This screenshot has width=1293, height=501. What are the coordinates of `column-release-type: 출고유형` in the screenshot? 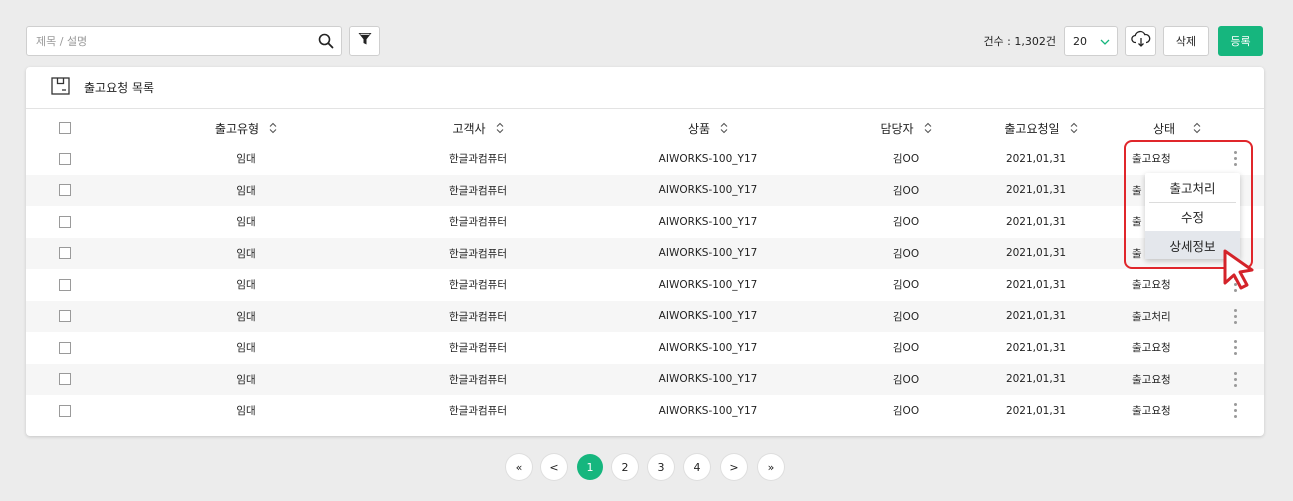 It's located at (246, 128).